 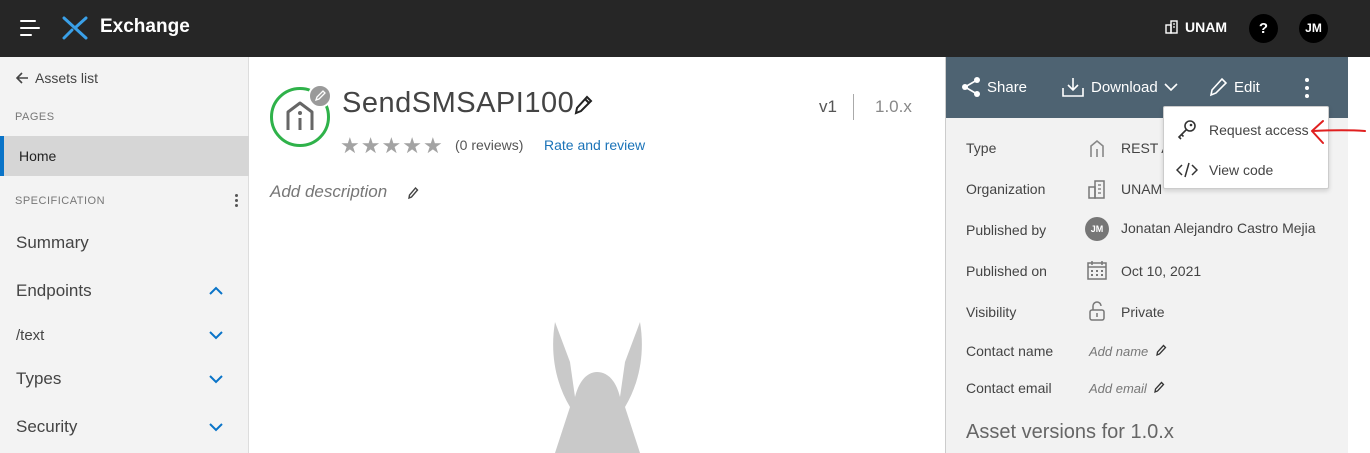 What do you see at coordinates (1119, 351) in the screenshot?
I see `add-name-text: Add name` at bounding box center [1119, 351].